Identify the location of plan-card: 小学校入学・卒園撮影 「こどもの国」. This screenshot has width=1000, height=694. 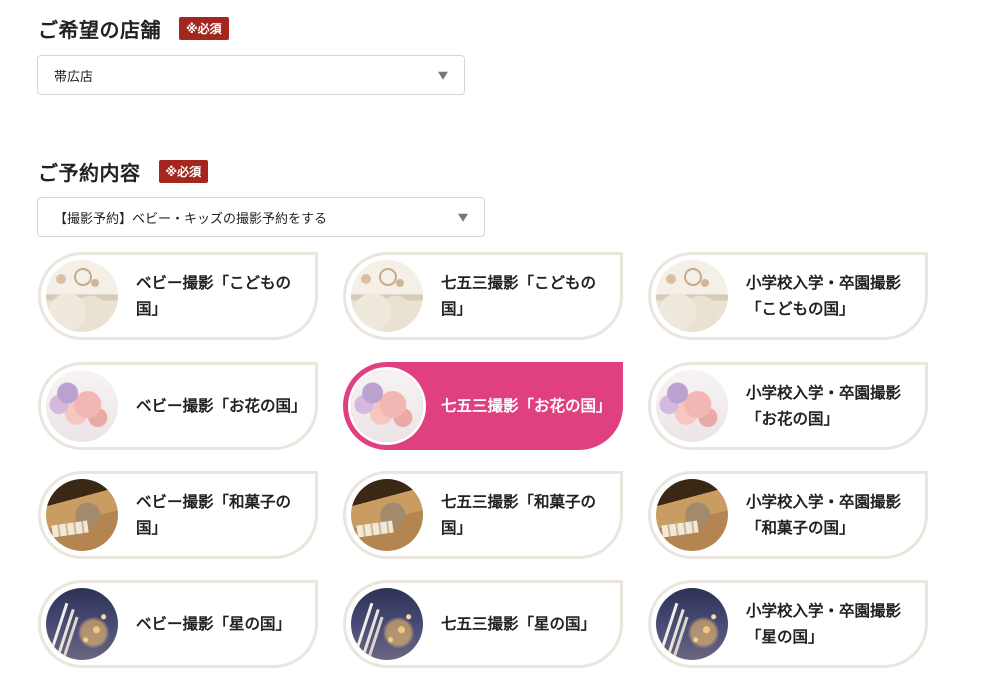
(788, 296).